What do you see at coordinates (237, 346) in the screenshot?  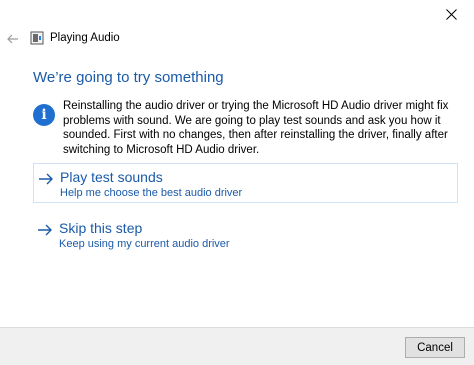 I see `footer-bar: Cancel` at bounding box center [237, 346].